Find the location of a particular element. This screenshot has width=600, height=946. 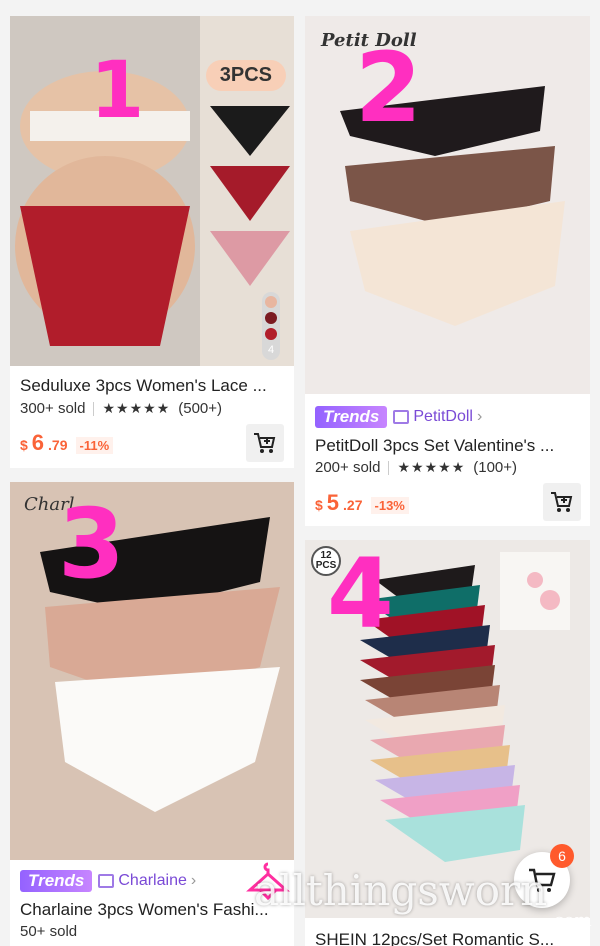

discount-badge: -13% is located at coordinates (389, 505).